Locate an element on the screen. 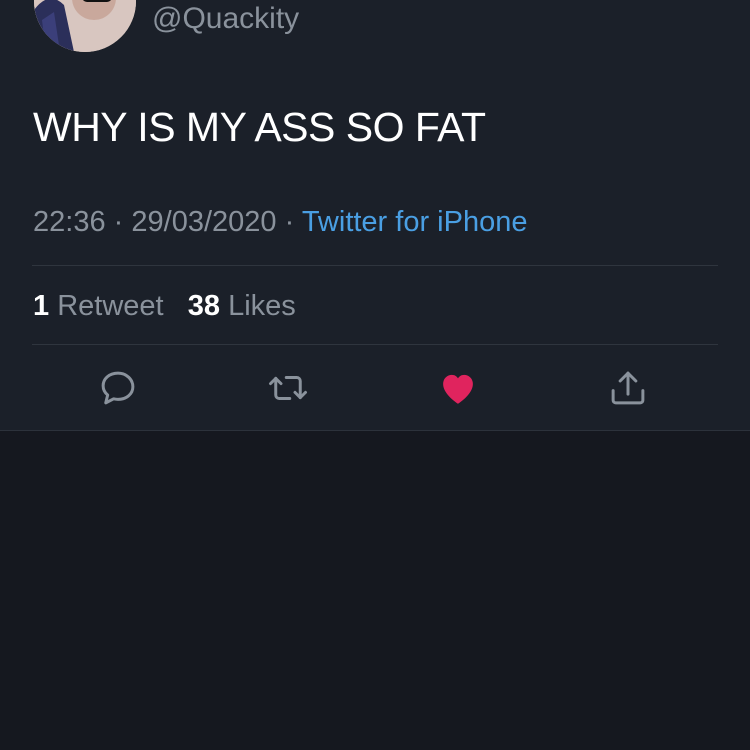 Image resolution: width=750 pixels, height=750 pixels. reply-icon is located at coordinates (118, 388).